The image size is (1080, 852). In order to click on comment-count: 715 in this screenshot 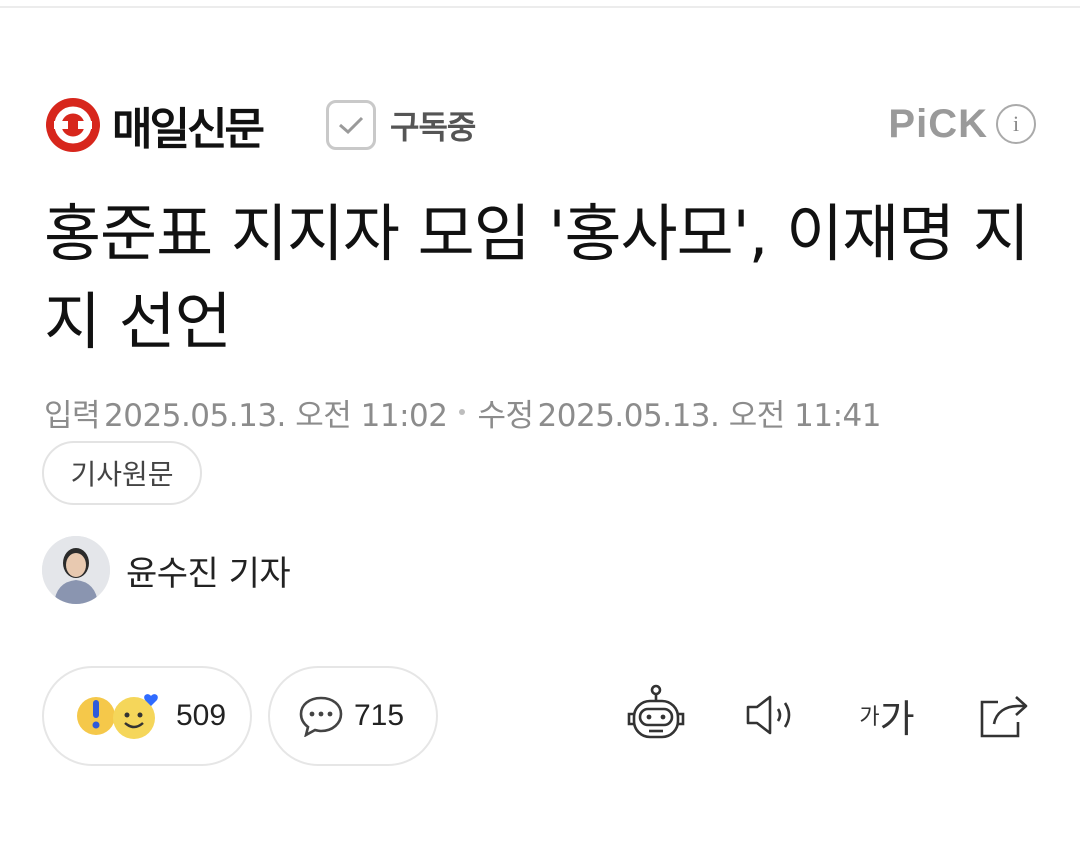, I will do `click(379, 715)`.